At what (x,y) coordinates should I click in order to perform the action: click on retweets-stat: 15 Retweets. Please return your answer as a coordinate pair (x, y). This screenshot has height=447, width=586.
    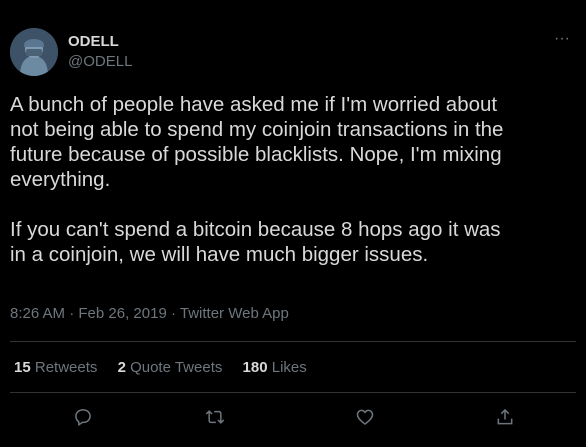
    Looking at the image, I should click on (55, 367).